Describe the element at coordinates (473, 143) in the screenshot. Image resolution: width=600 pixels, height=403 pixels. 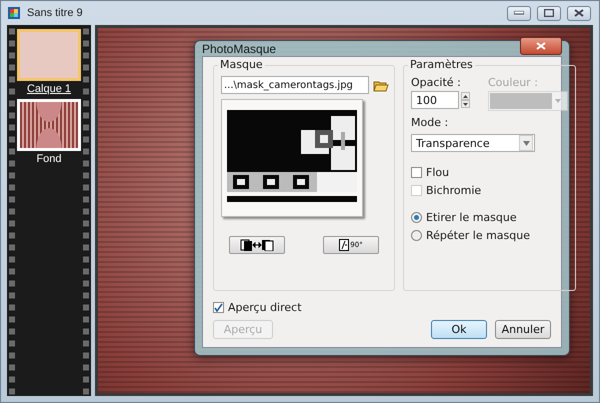
I see `mode-dropdown: Transparence` at that location.